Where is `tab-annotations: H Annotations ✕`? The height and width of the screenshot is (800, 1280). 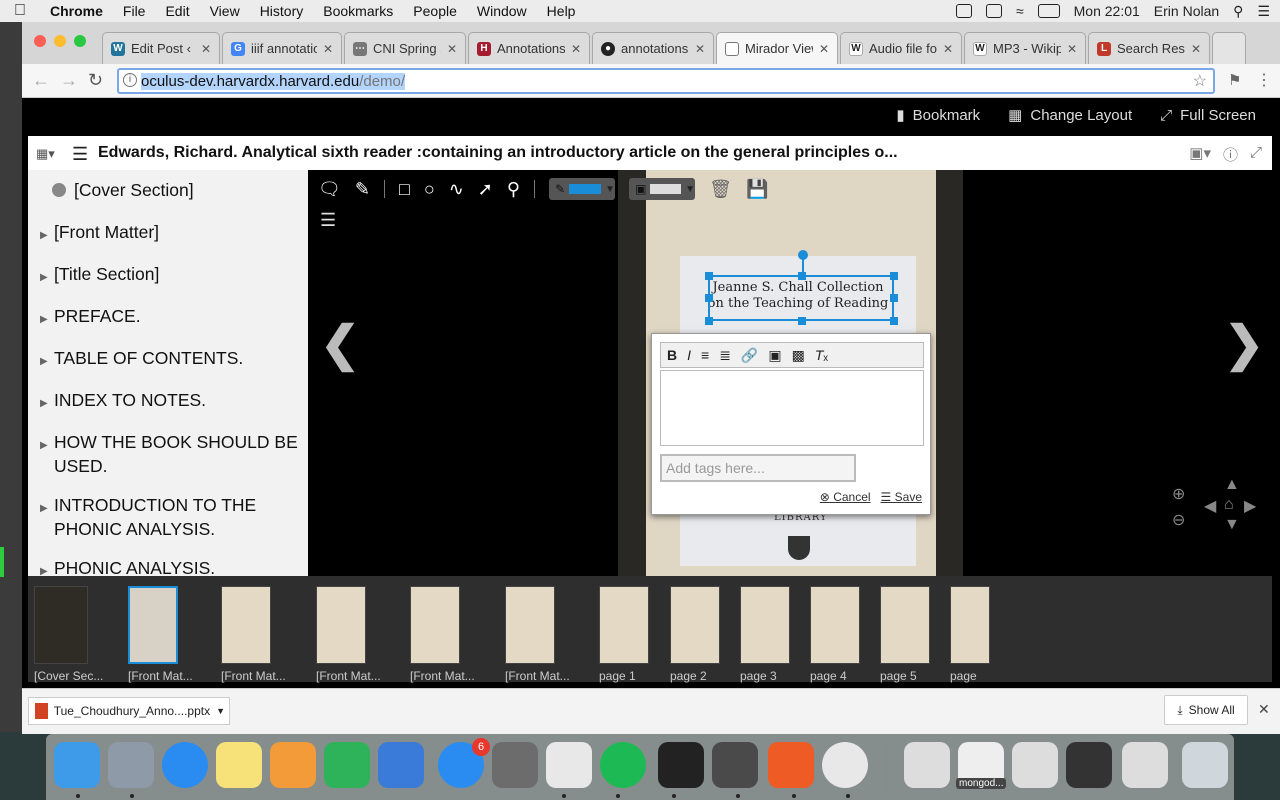 tab-annotations: H Annotations ✕ is located at coordinates (529, 48).